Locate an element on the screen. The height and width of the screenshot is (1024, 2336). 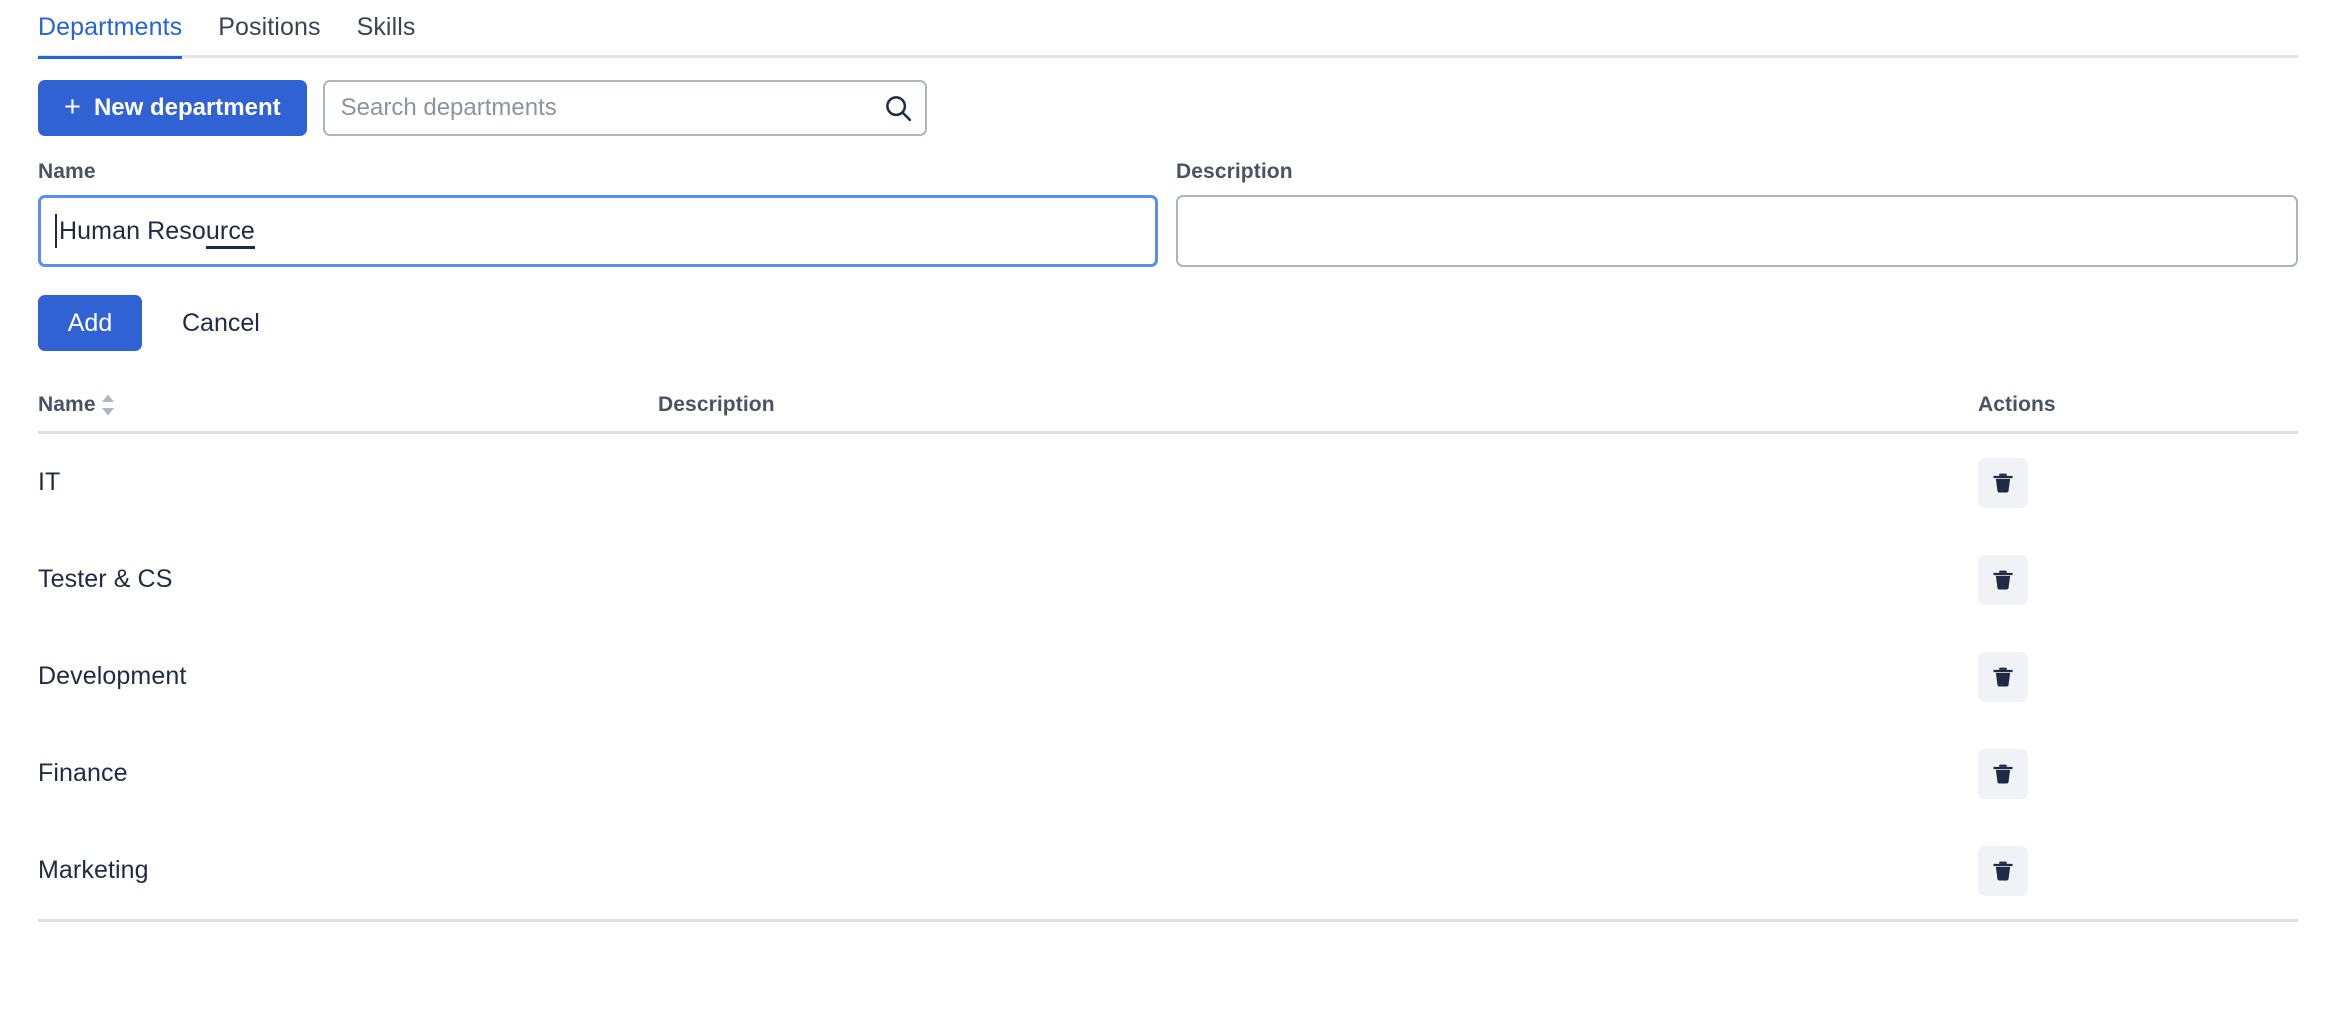
table-row: Development is located at coordinates (1168, 676).